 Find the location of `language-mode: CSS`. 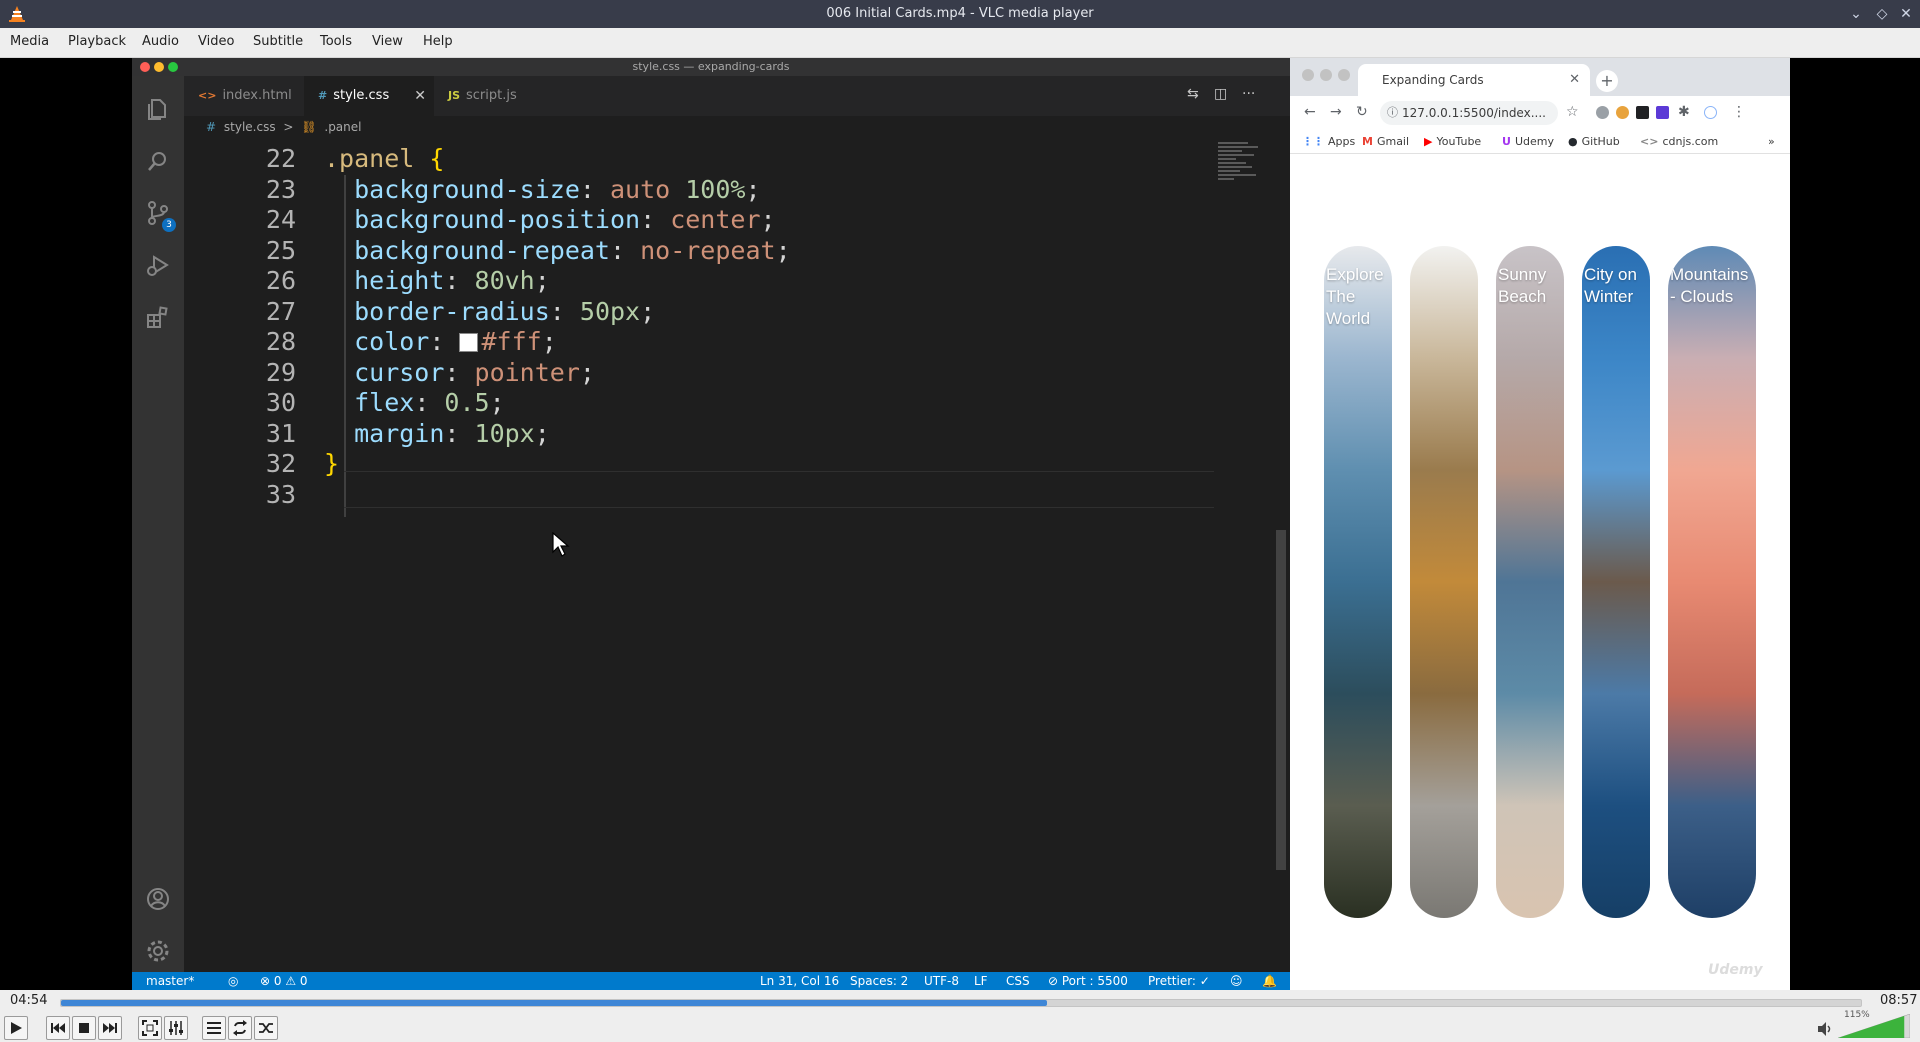

language-mode: CSS is located at coordinates (1018, 981).